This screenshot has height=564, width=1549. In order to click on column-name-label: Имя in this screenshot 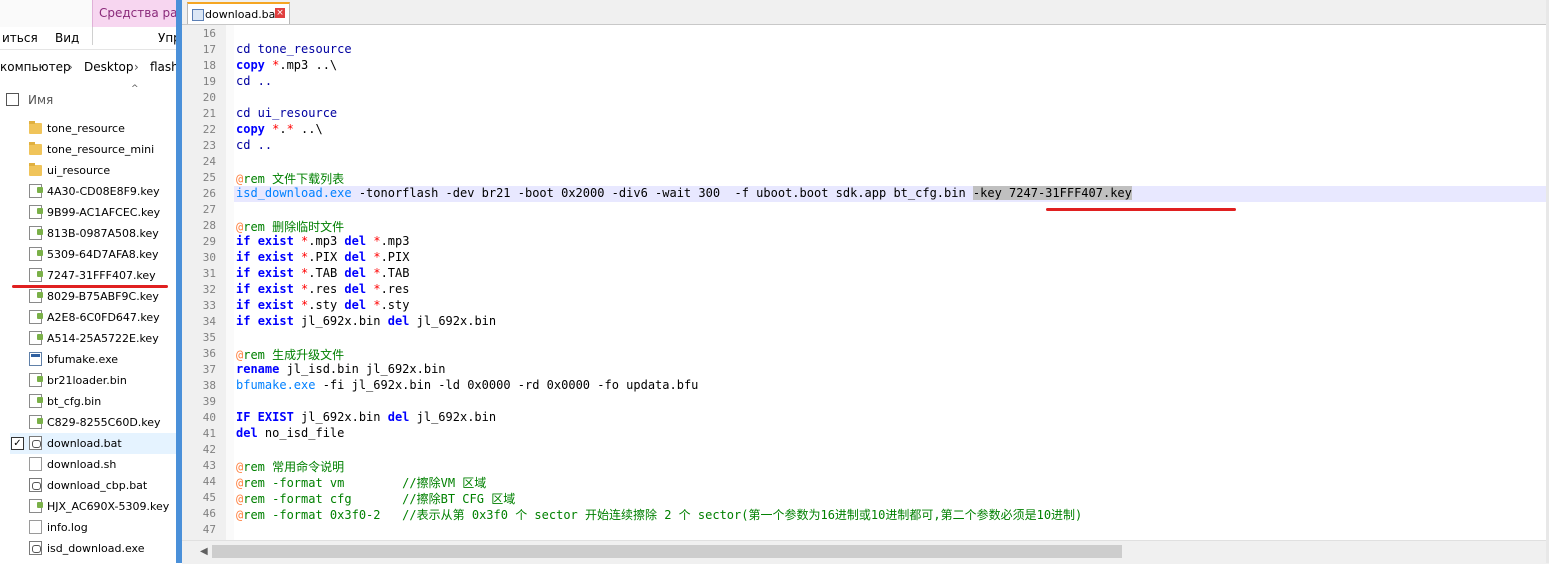, I will do `click(40, 100)`.